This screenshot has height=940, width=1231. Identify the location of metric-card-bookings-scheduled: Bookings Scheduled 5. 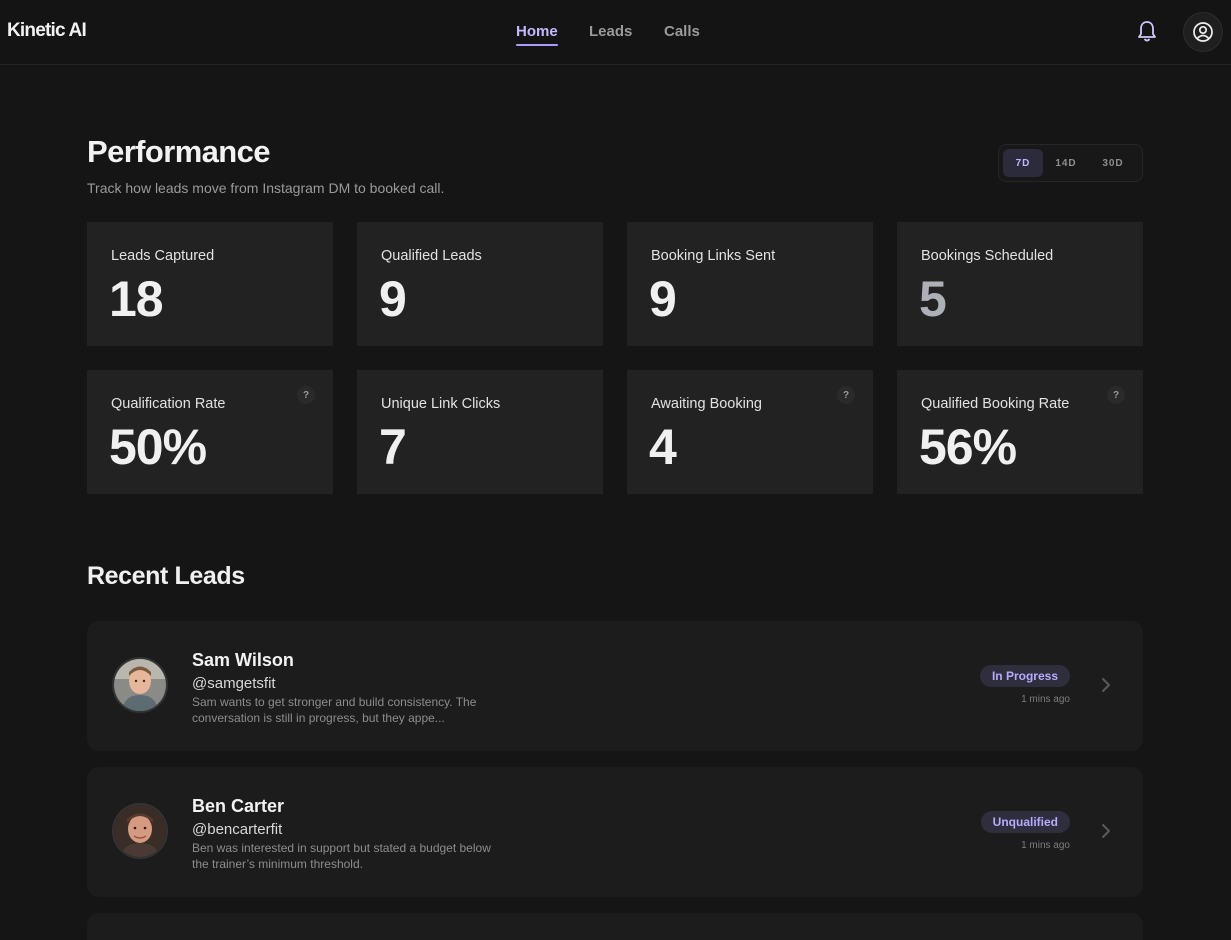
(1020, 284).